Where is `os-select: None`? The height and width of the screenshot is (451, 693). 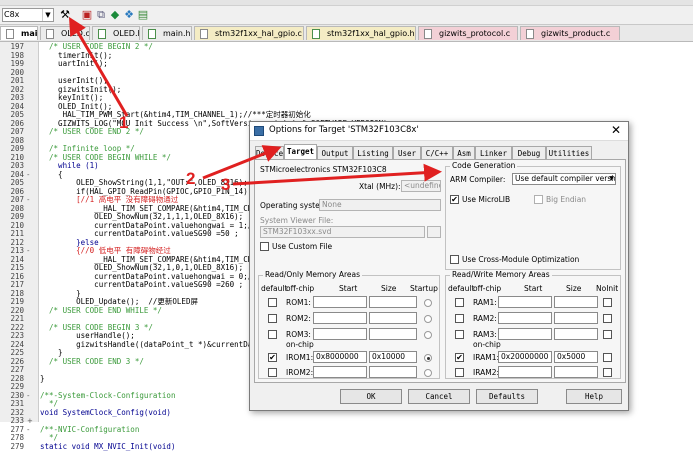
os-select: None is located at coordinates (380, 205).